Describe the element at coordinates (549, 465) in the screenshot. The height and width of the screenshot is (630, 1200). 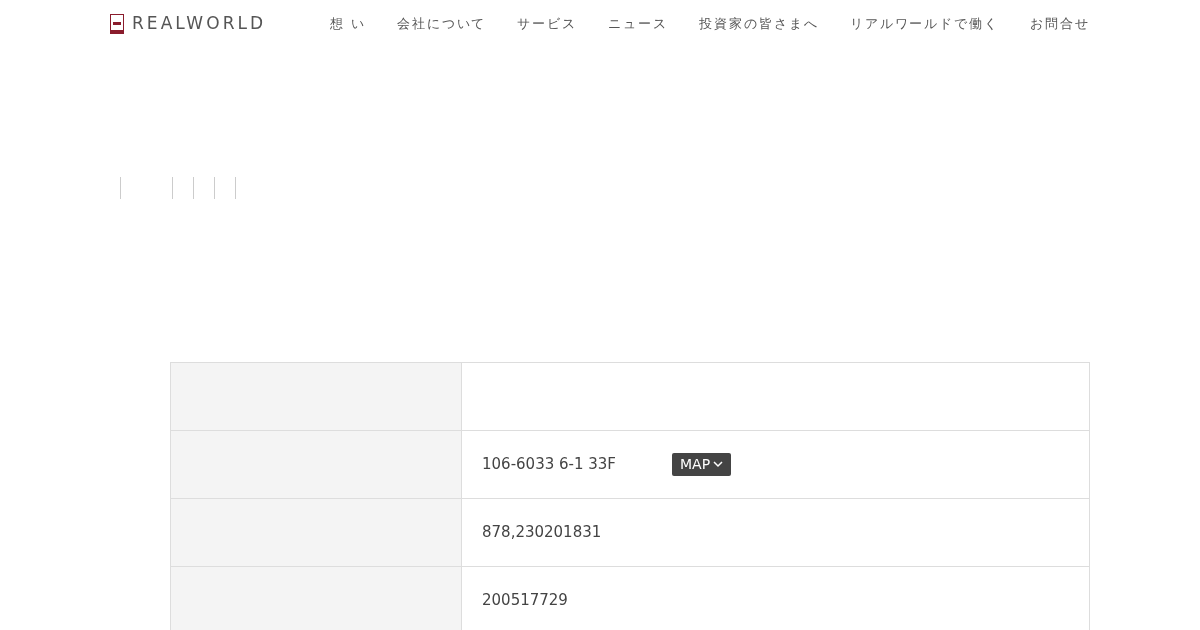
I see `table-cell-text: 106-6033 6-1 33F` at that location.